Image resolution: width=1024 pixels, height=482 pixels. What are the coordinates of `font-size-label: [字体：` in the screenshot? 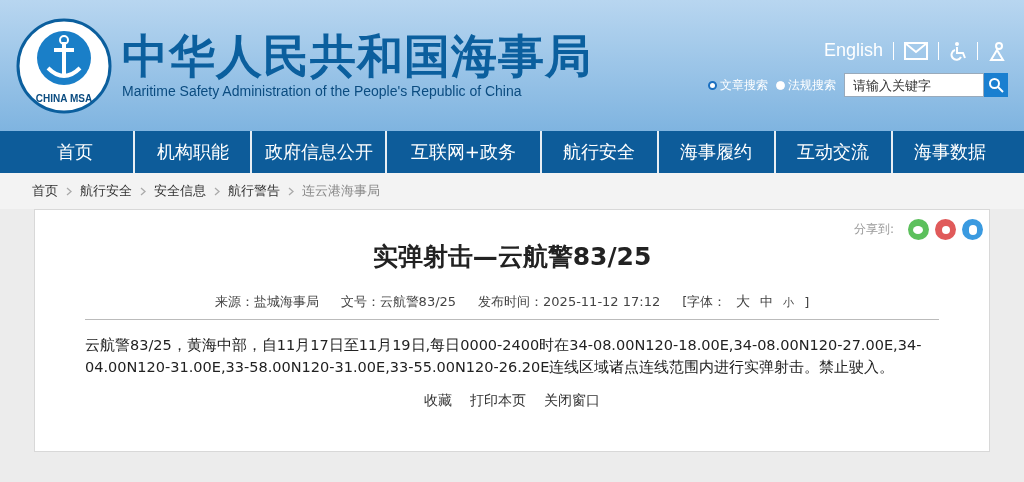 It's located at (704, 302).